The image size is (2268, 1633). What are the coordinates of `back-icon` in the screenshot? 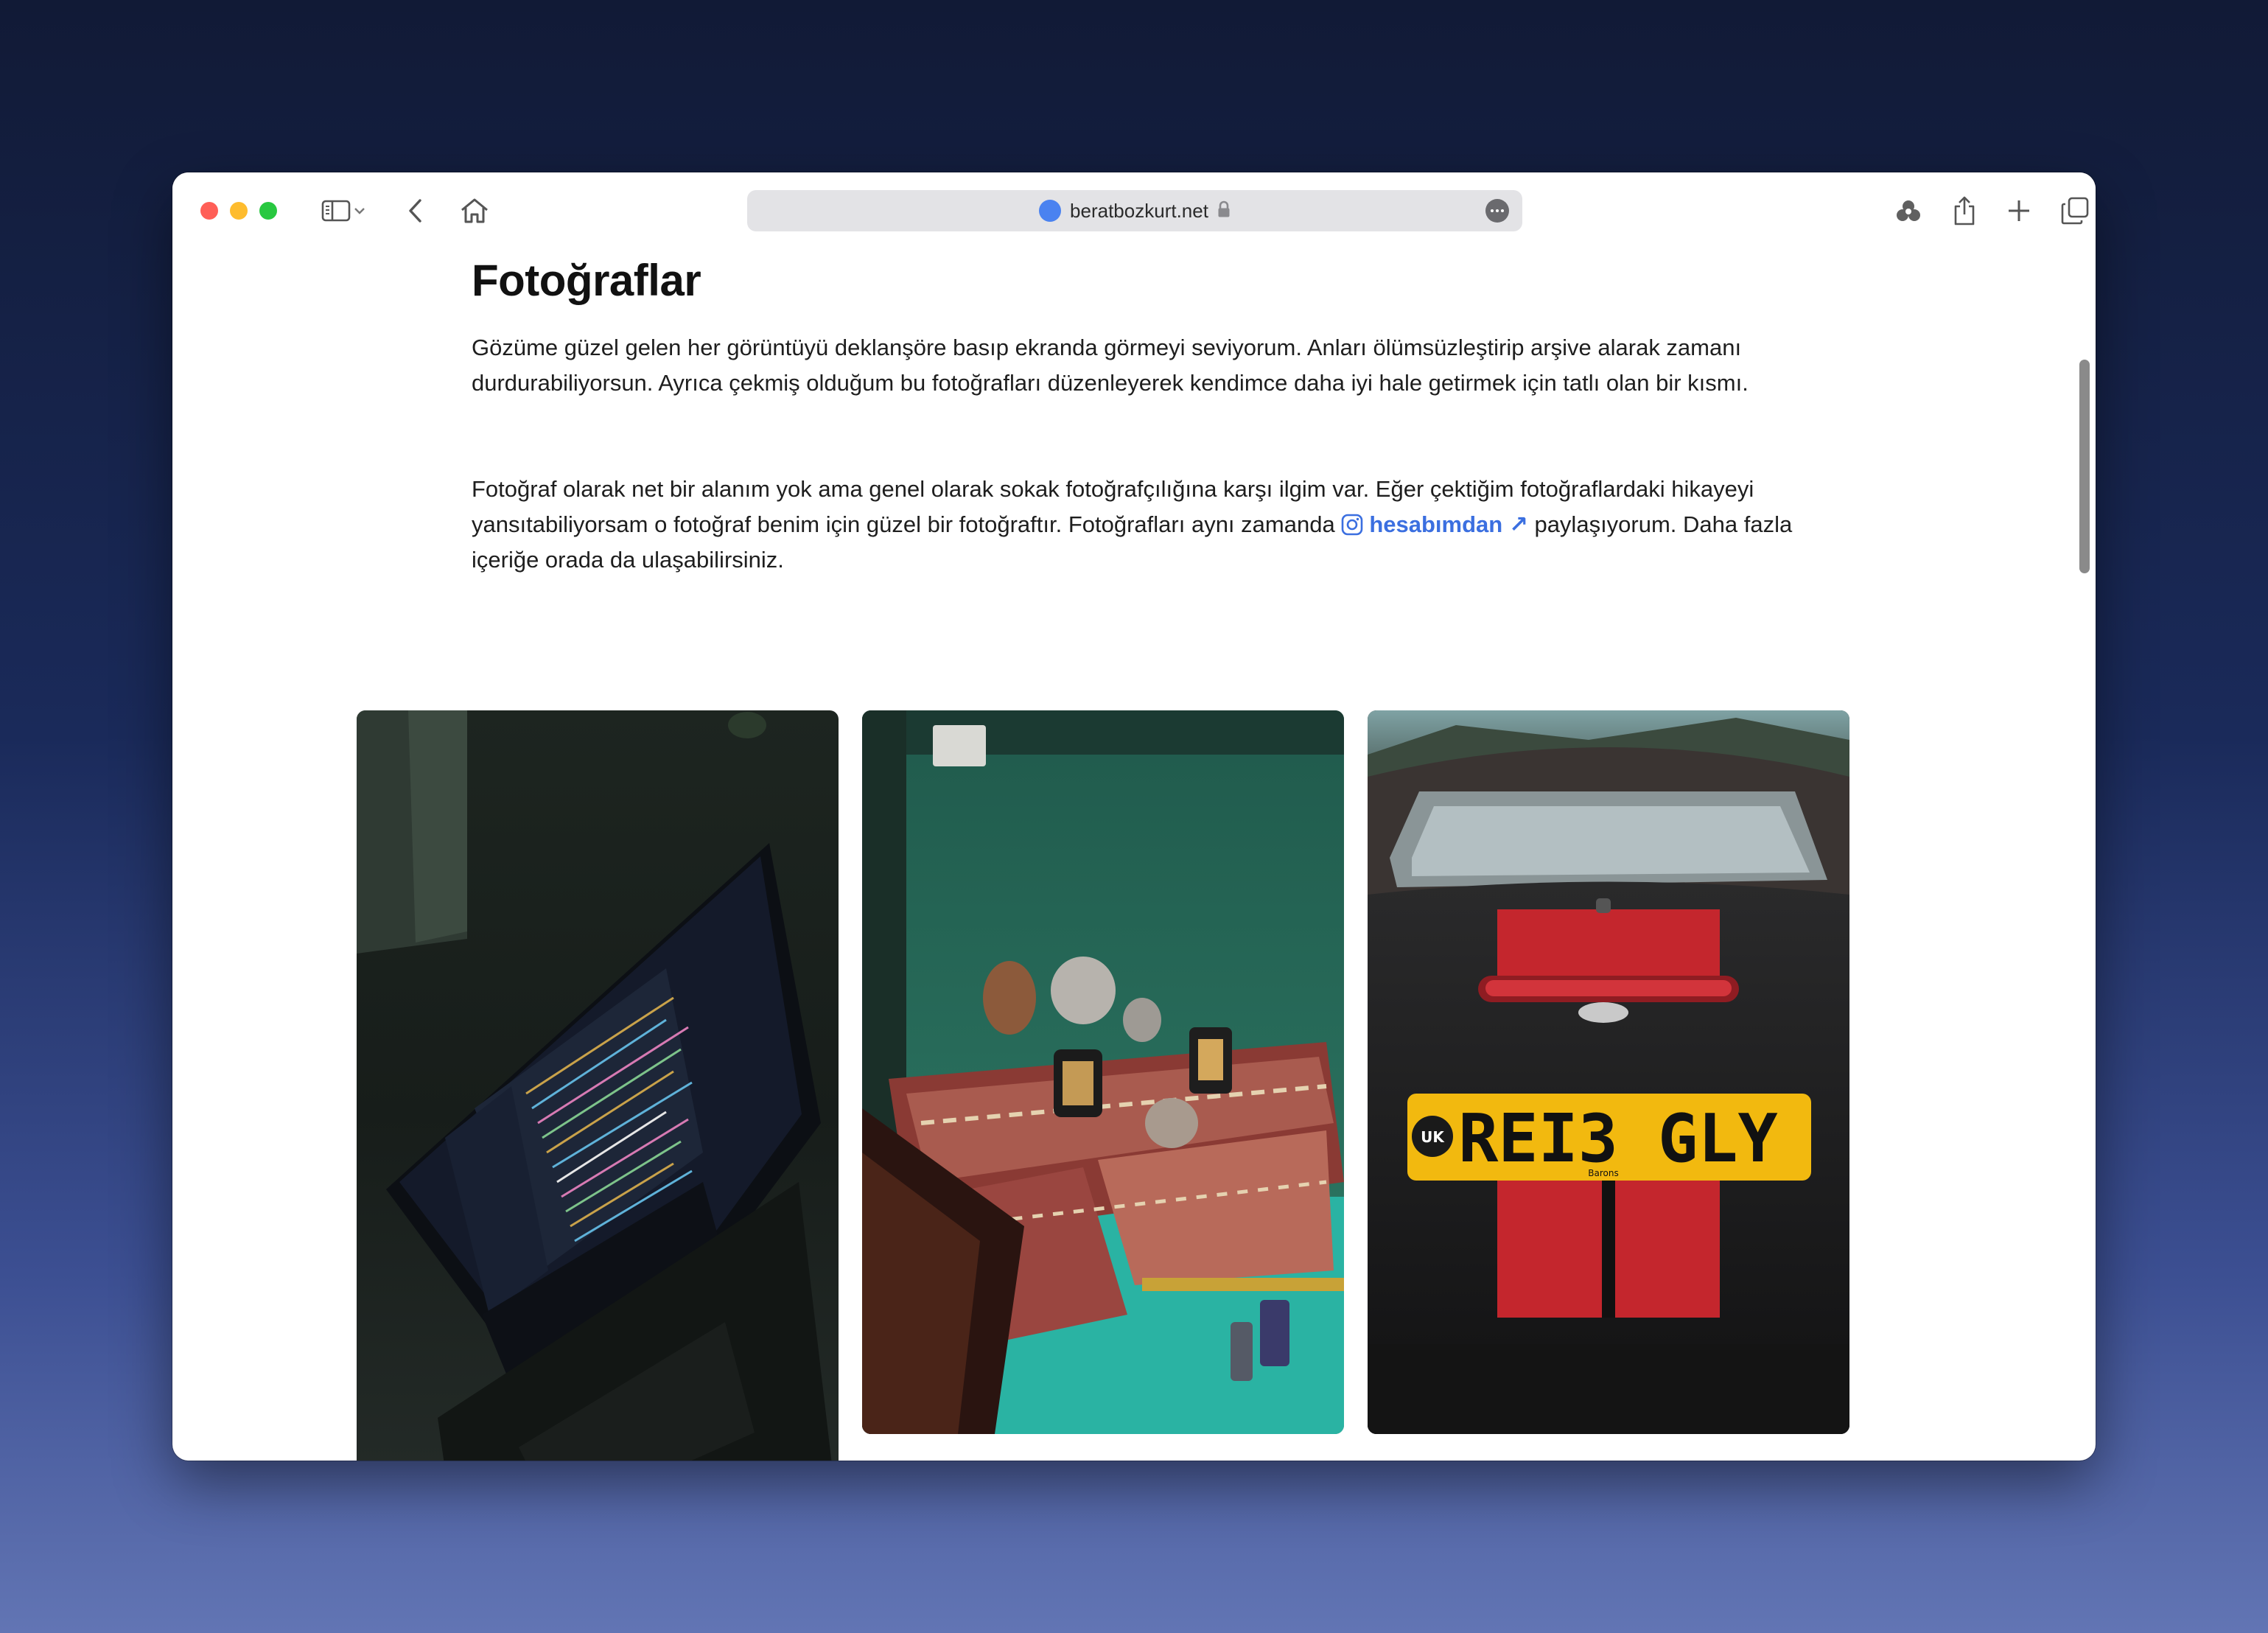 It's located at (416, 211).